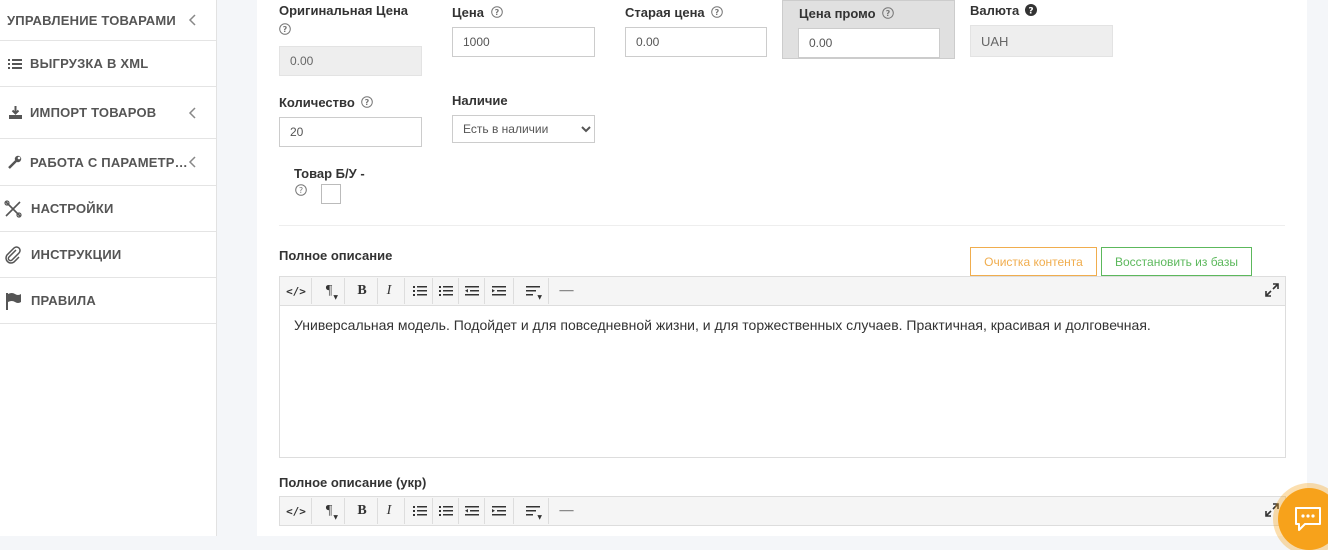  Describe the element at coordinates (1033, 261) in the screenshot. I see `clear-content-button: Очистка контента` at that location.